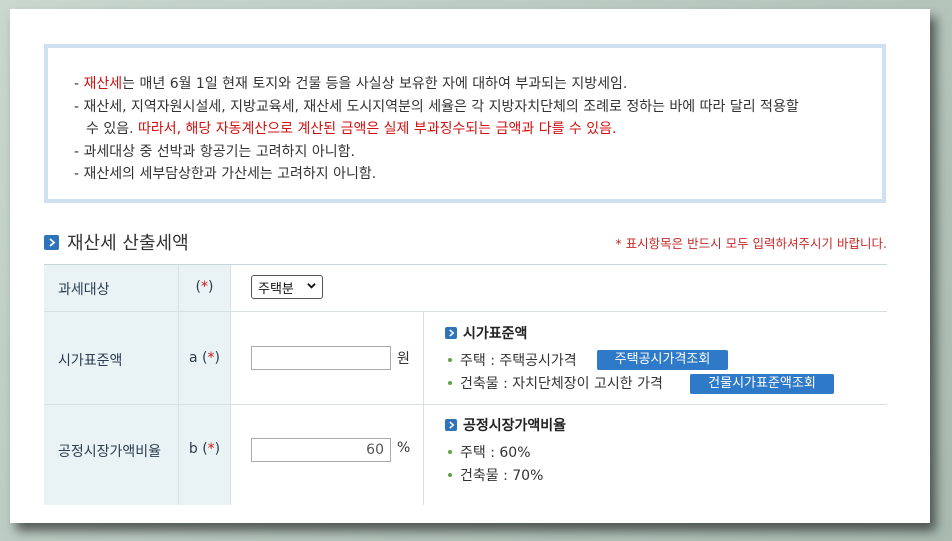 This screenshot has width=952, height=541. What do you see at coordinates (751, 243) in the screenshot?
I see `required-note: * 표시항목은 반드시 모두 입력하셔주시기 바랍니다.` at bounding box center [751, 243].